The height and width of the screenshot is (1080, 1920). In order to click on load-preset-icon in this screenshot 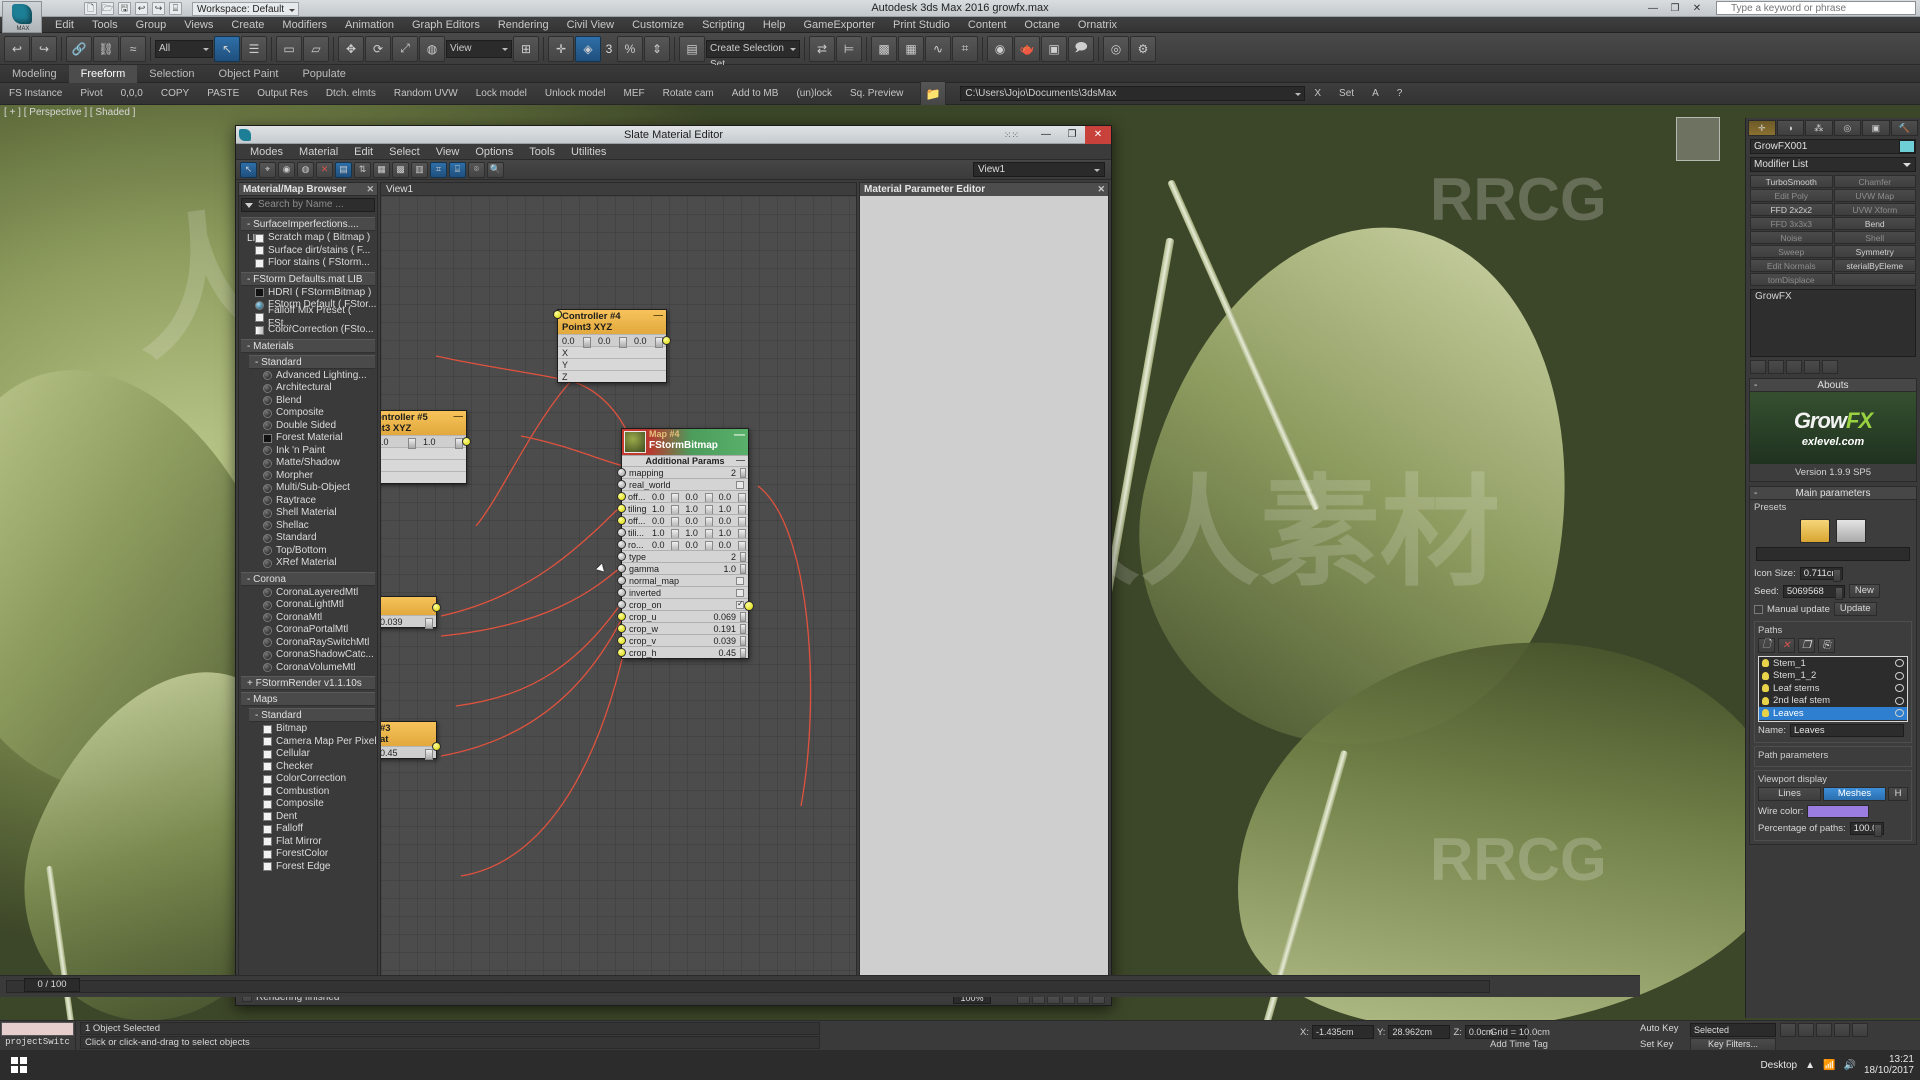, I will do `click(1815, 531)`.